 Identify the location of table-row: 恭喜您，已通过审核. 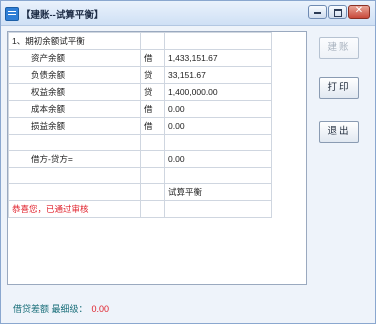
(140, 209).